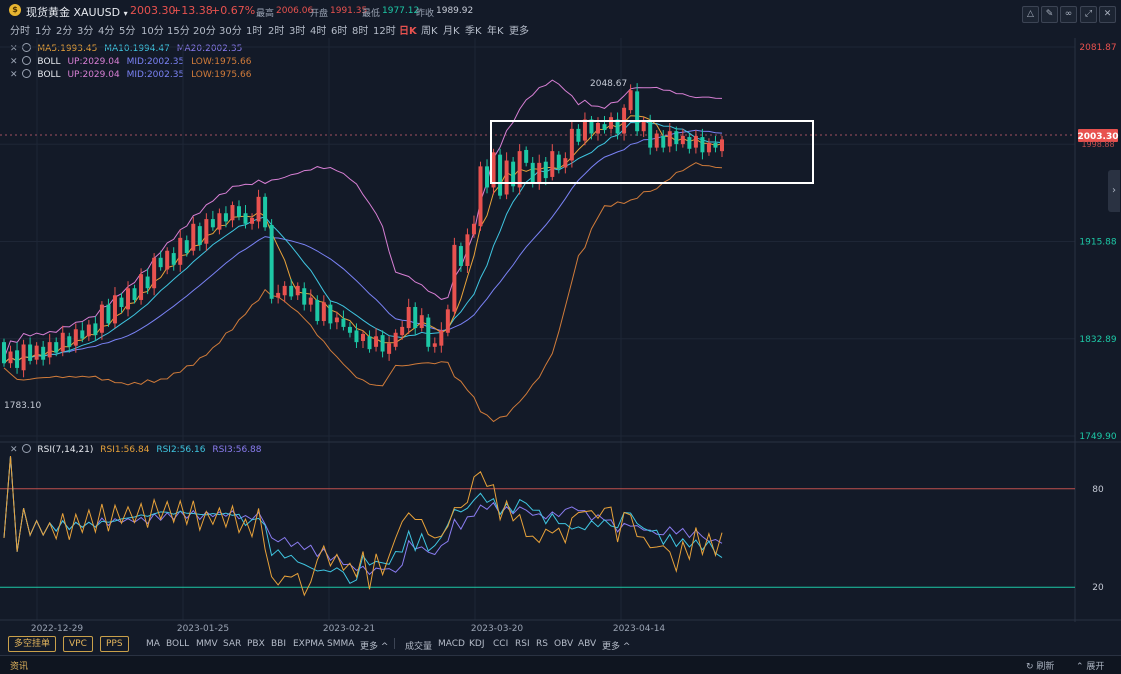 The width and height of the screenshot is (1121, 674). What do you see at coordinates (204, 29) in the screenshot?
I see `timeframe-8: 20分` at bounding box center [204, 29].